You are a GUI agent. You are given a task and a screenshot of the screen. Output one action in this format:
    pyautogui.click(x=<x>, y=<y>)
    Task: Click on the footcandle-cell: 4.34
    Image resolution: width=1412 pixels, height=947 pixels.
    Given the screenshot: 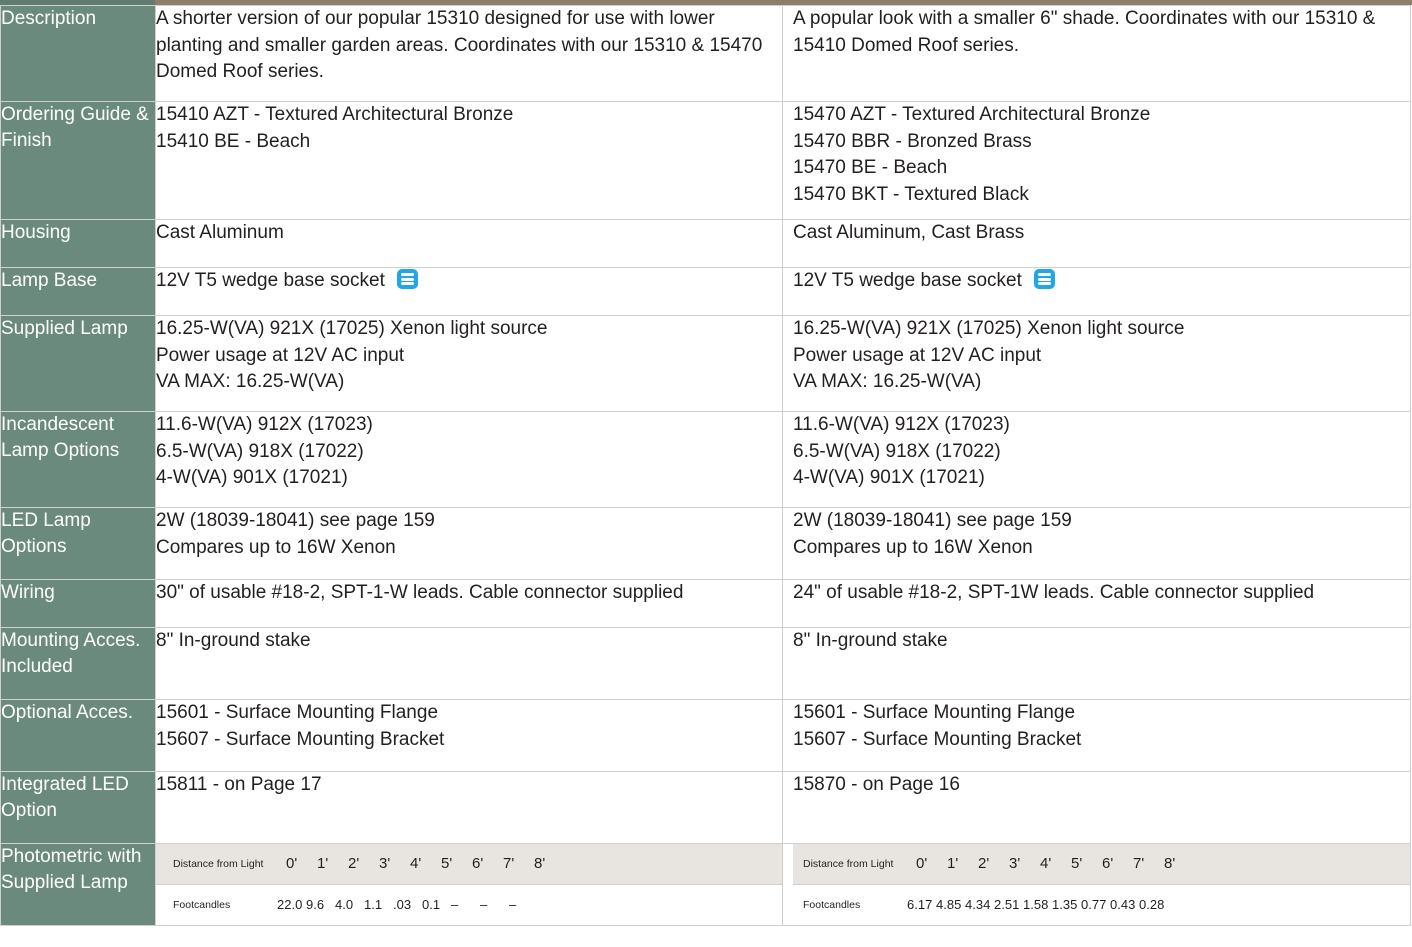 What is the action you would take?
    pyautogui.click(x=978, y=904)
    